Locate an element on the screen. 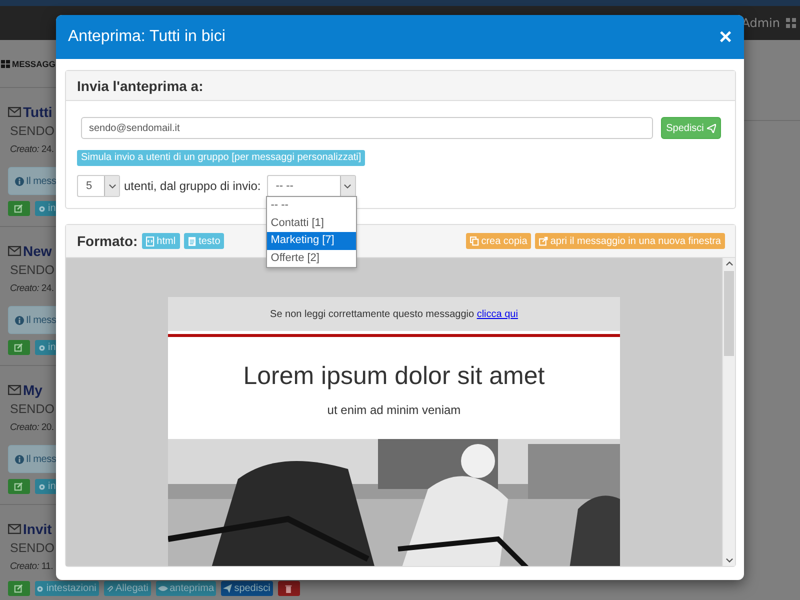 This screenshot has width=800, height=600. close-button: × is located at coordinates (725, 37).